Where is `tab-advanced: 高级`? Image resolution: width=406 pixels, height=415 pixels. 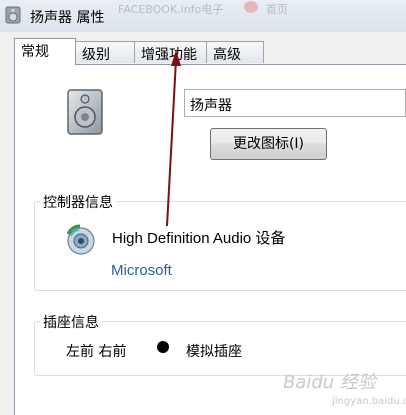
tab-advanced: 高级 is located at coordinates (235, 52).